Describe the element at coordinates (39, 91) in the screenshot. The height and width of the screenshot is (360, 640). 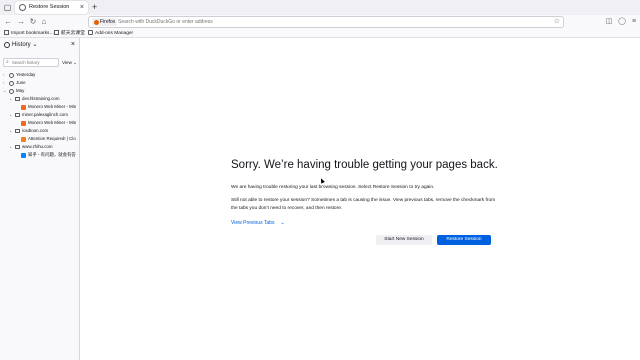
I see `history-tree-row: ⌄ May` at that location.